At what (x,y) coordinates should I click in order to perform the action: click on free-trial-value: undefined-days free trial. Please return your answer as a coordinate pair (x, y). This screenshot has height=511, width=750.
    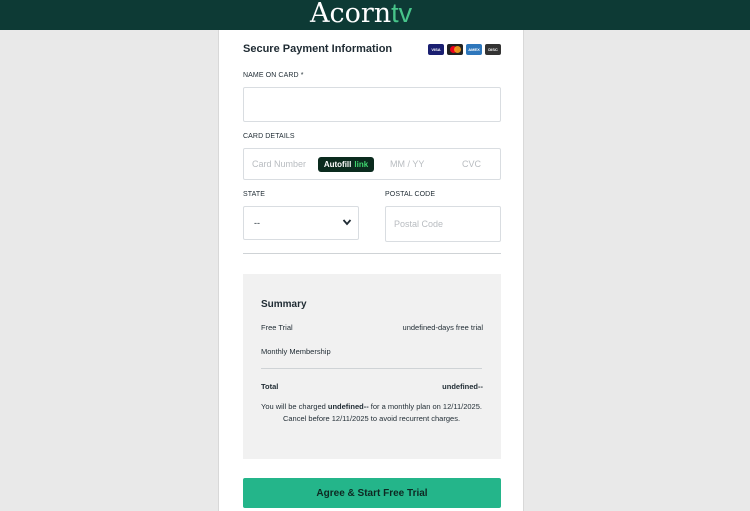
    Looking at the image, I should click on (442, 327).